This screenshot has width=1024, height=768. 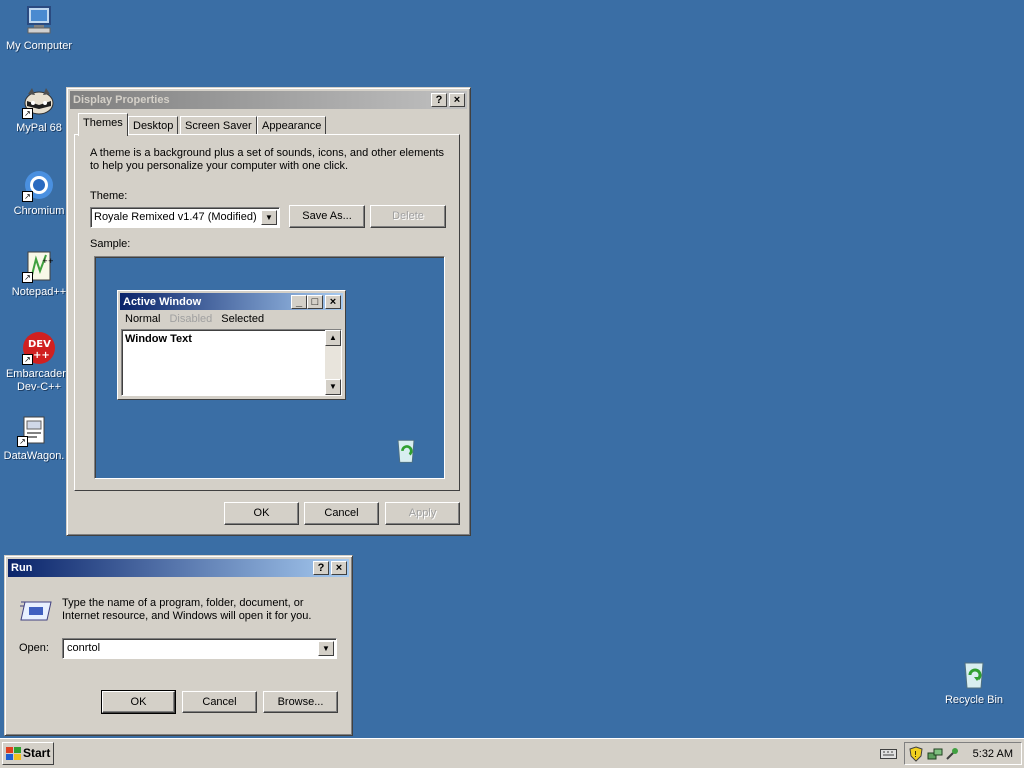 What do you see at coordinates (39, 185) in the screenshot?
I see `chromium-icon: ↗` at bounding box center [39, 185].